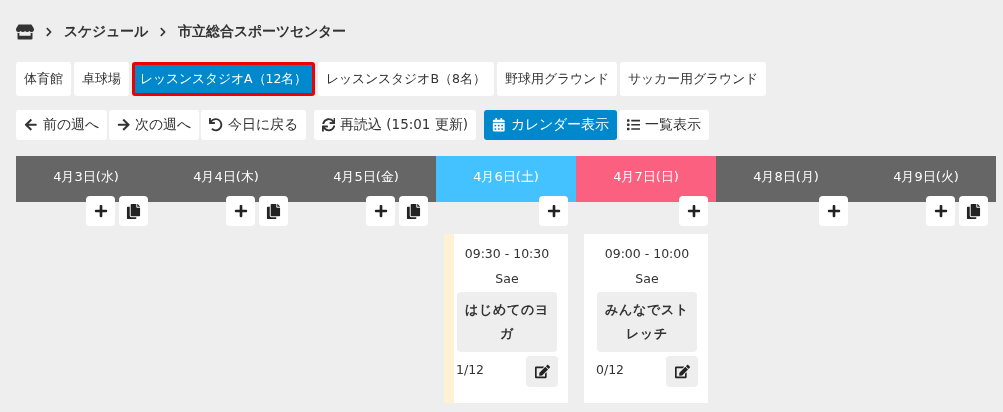 The height and width of the screenshot is (412, 1003). I want to click on day-header: 4月7日(日), so click(646, 179).